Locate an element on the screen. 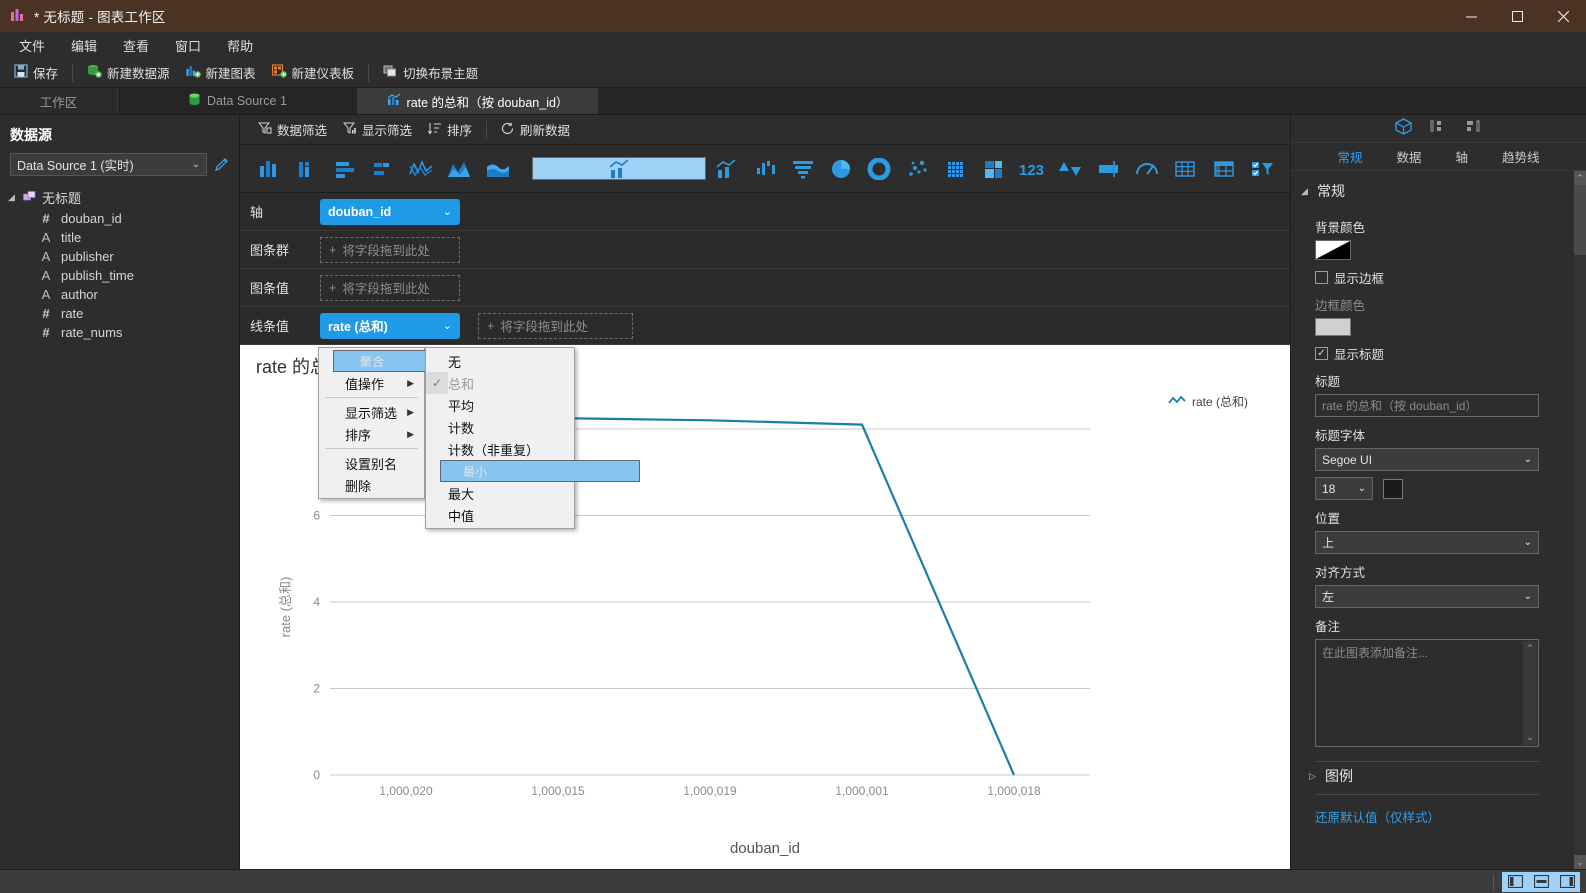  new-dashboard-button: 新建仪表板 is located at coordinates (313, 72).